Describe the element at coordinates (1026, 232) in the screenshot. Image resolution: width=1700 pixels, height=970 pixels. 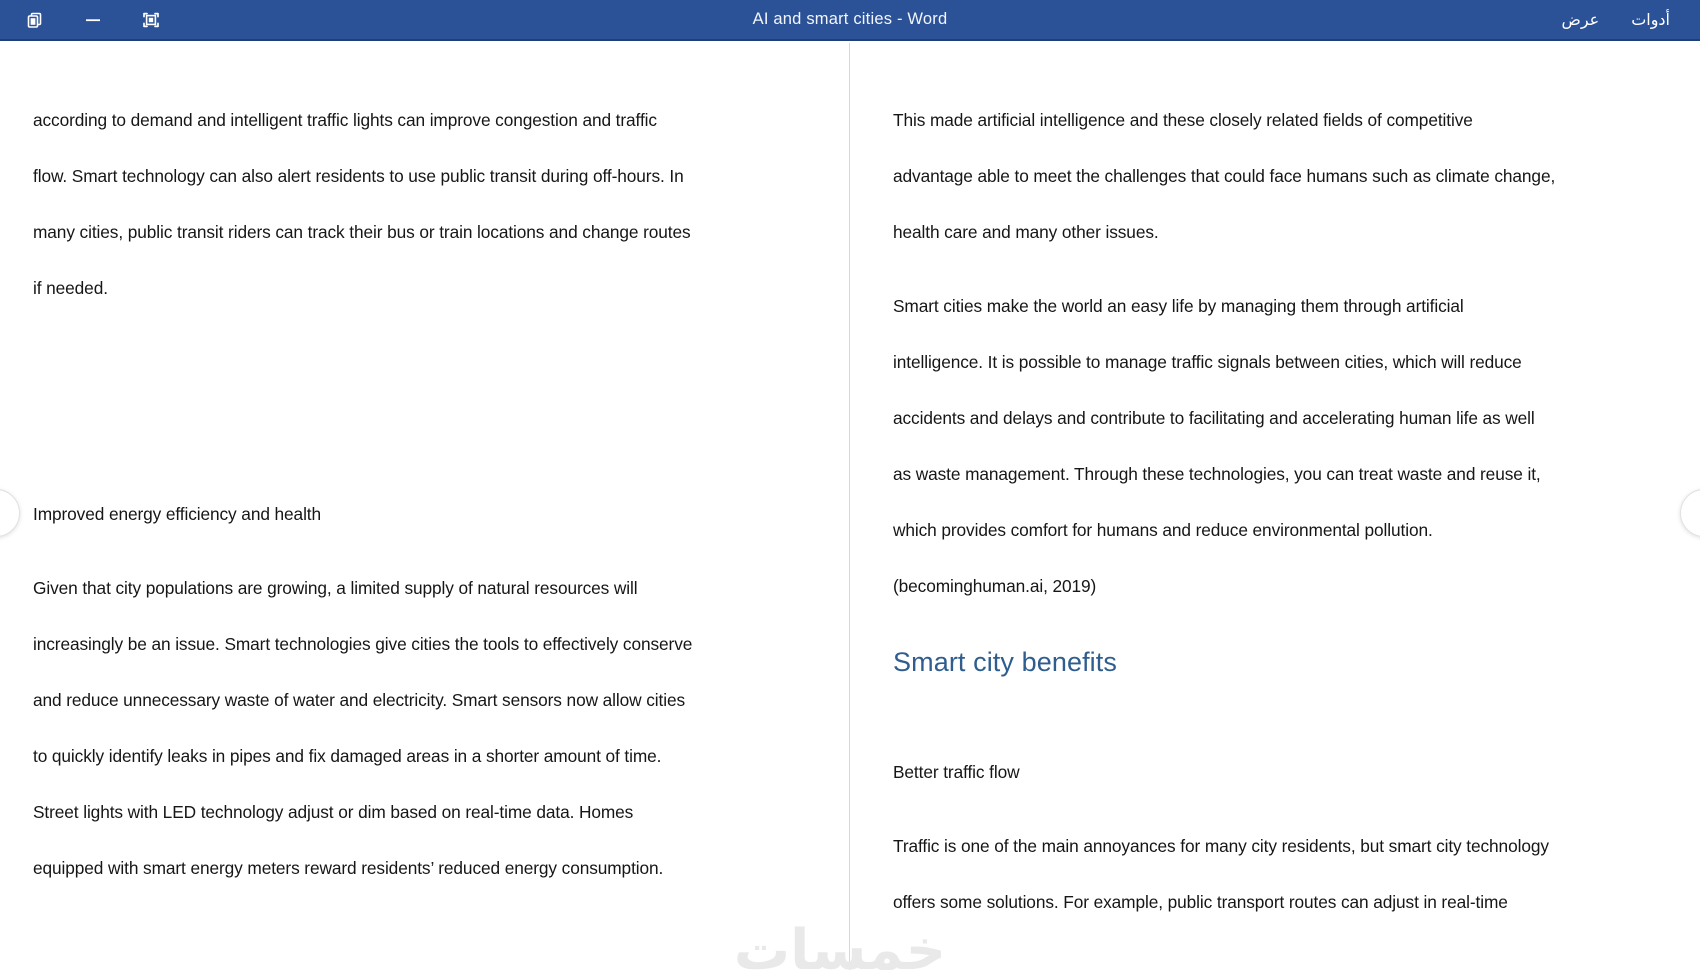
I see `paragraph-line: health care and many other issues.` at that location.